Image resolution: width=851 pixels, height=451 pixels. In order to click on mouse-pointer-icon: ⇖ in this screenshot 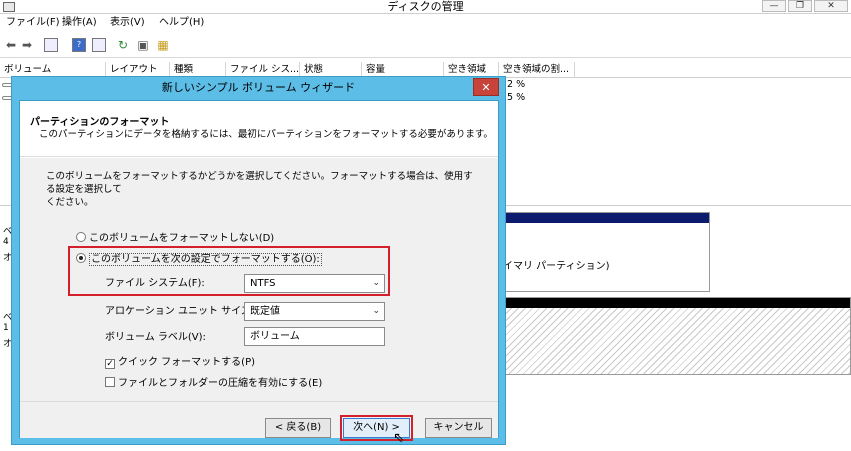, I will do `click(399, 438)`.